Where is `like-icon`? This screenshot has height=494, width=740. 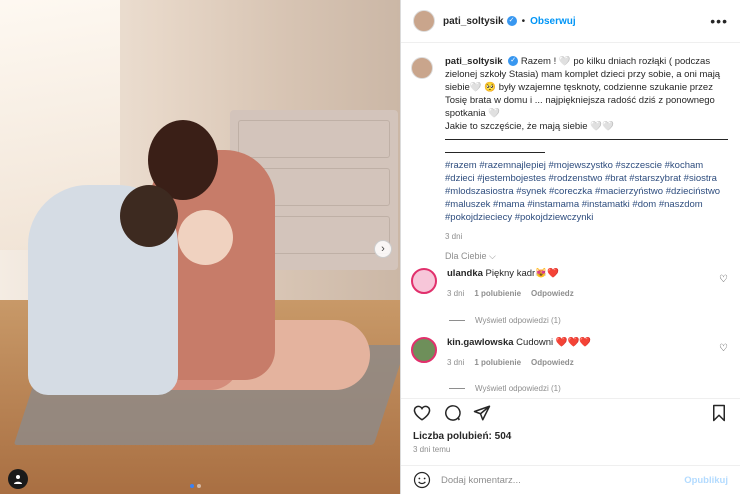 like-icon is located at coordinates (422, 413).